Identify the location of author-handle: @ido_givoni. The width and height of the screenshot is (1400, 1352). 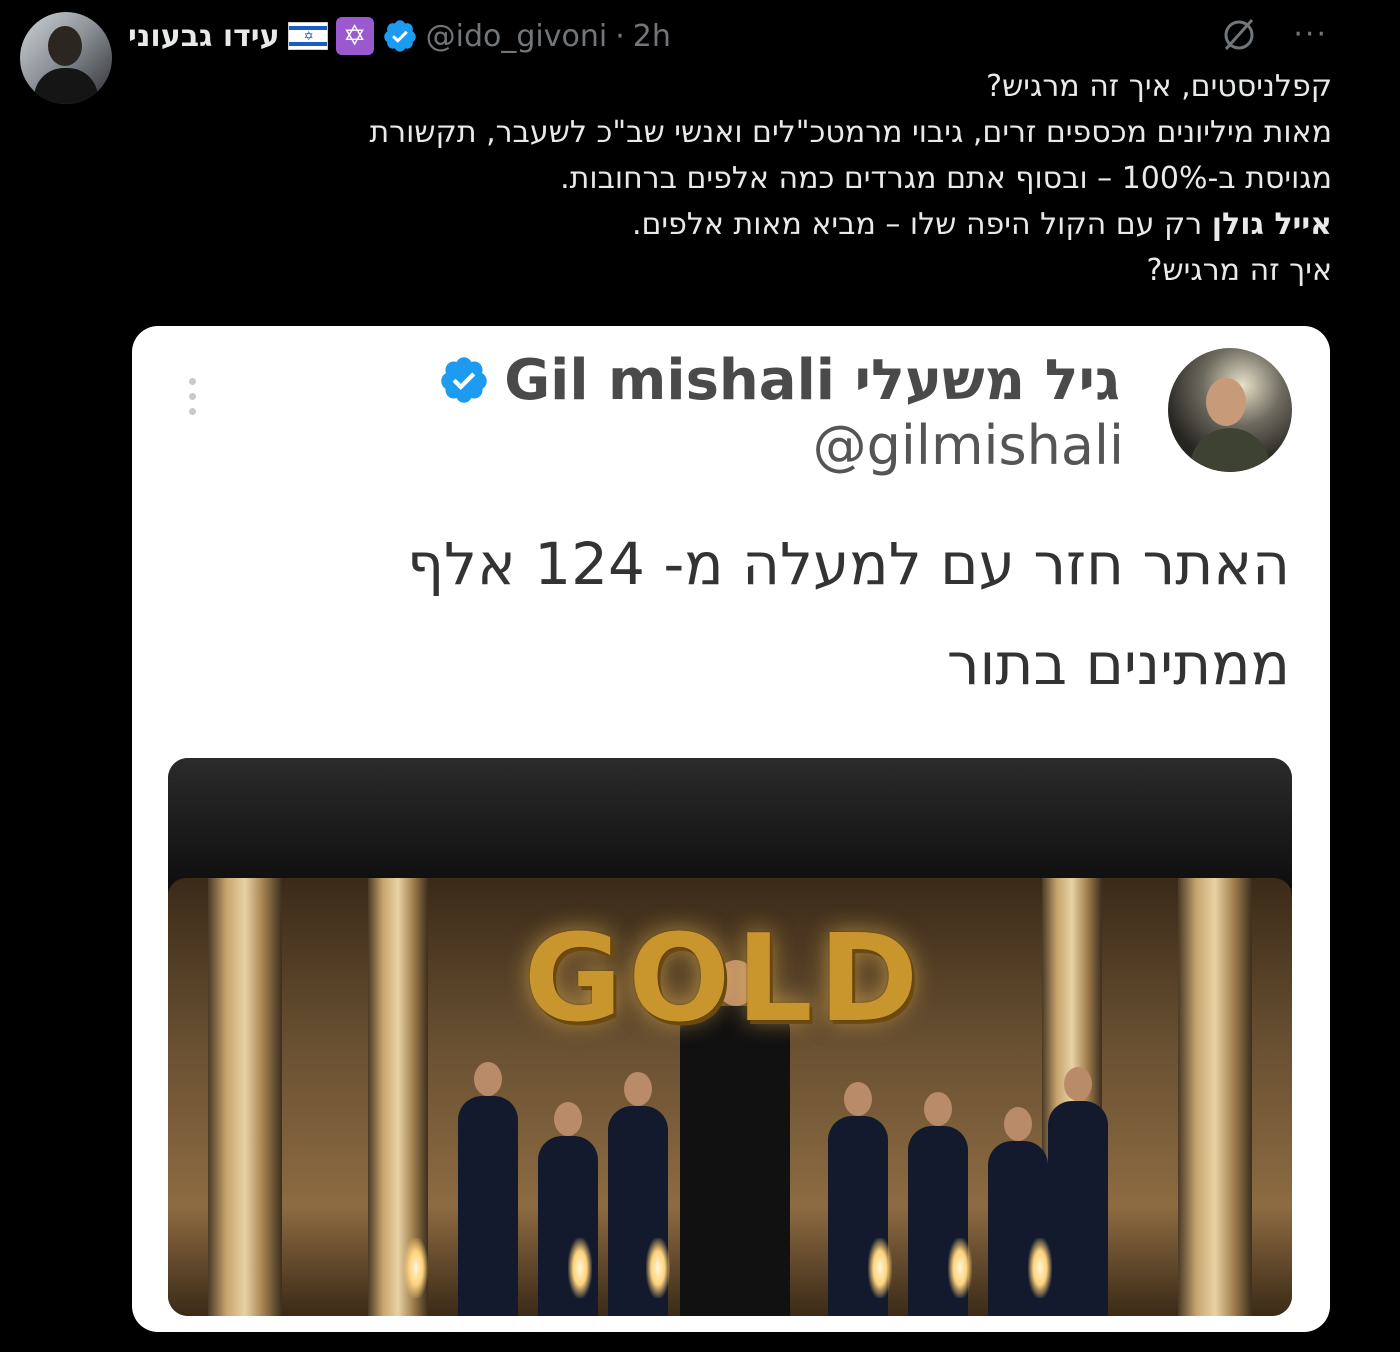
(517, 36).